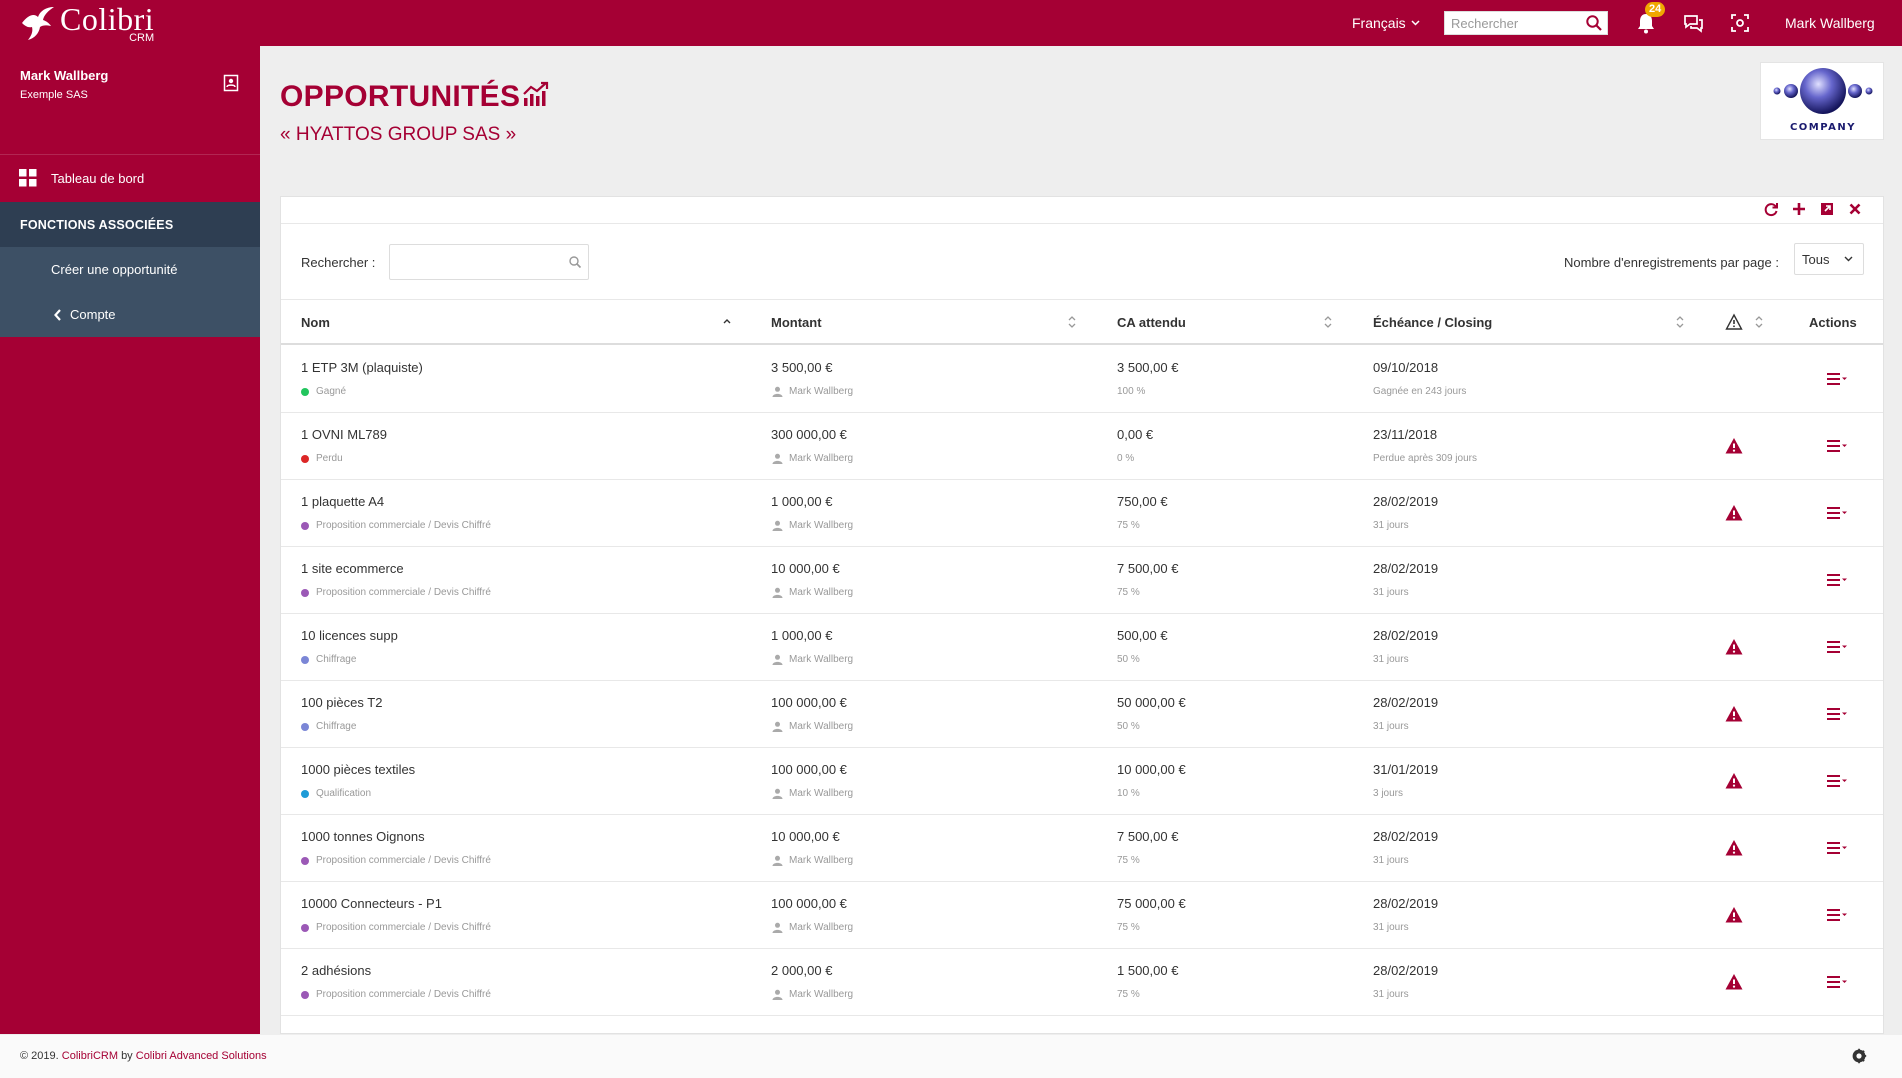 This screenshot has width=1902, height=1078. What do you see at coordinates (1833, 322) in the screenshot?
I see `column-header-actions: Actions` at bounding box center [1833, 322].